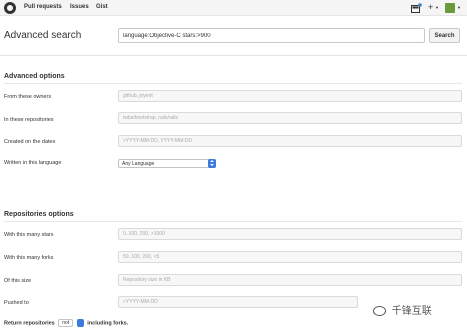 Image resolution: width=467 pixels, height=331 pixels. I want to click on repositories-options-title: Repositories options, so click(39, 214).